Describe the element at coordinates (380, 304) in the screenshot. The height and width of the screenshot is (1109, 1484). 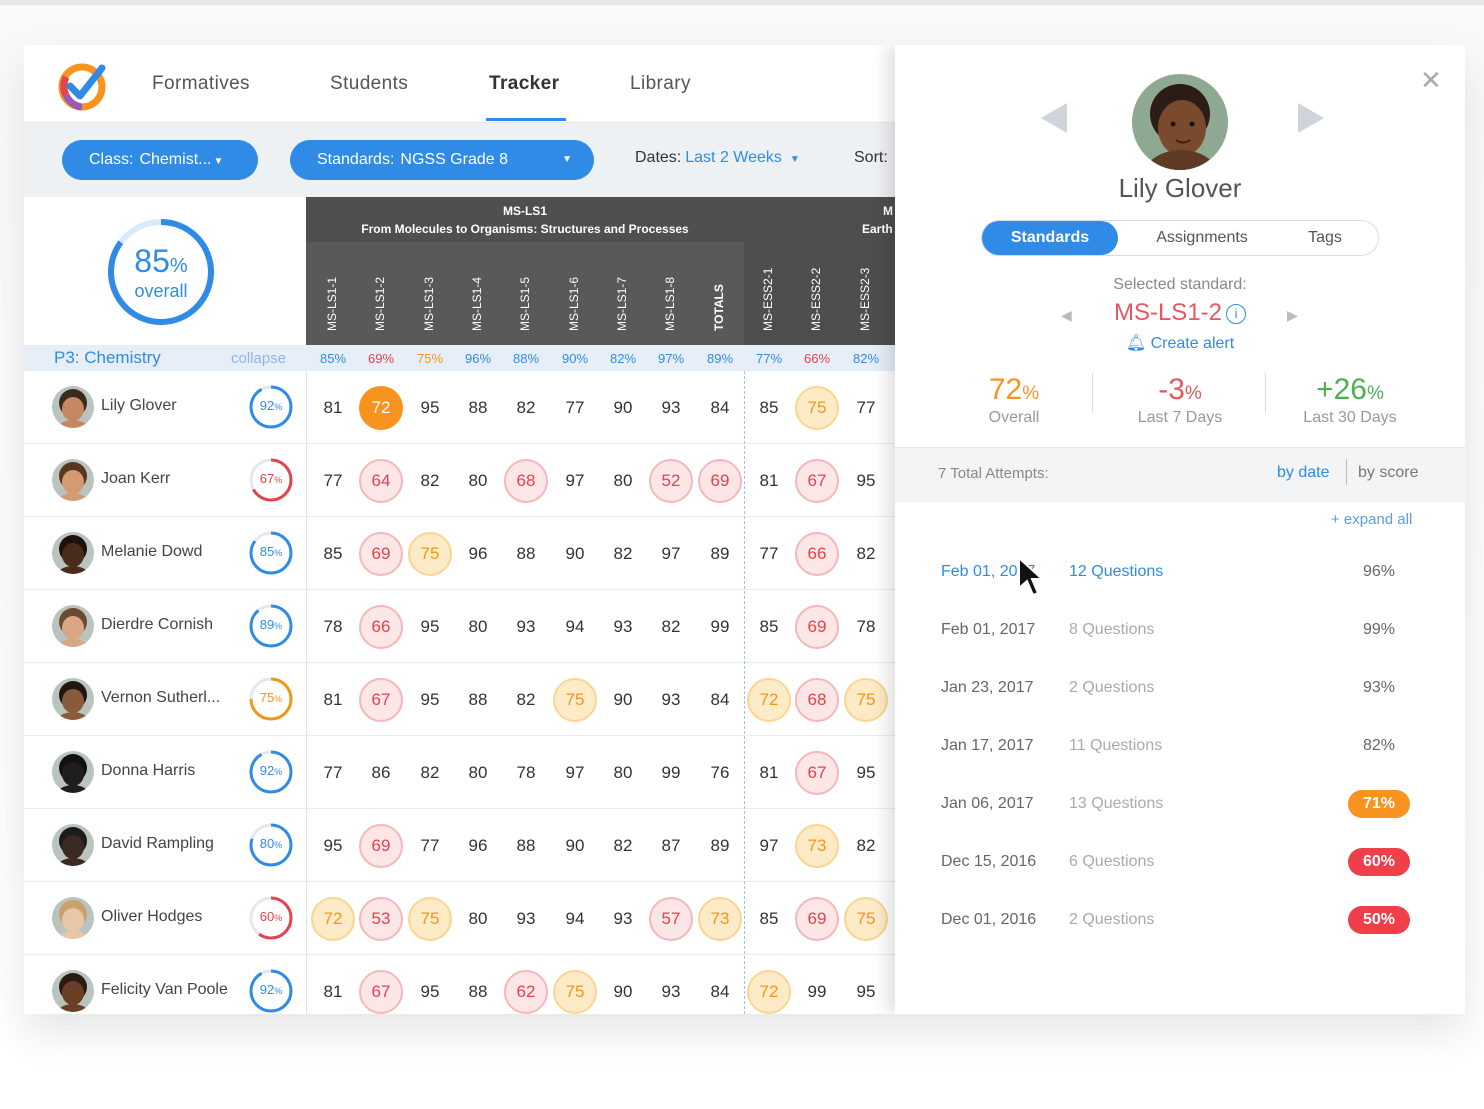
I see `column-header-ms-ls1-2: MS-LS1-2` at that location.